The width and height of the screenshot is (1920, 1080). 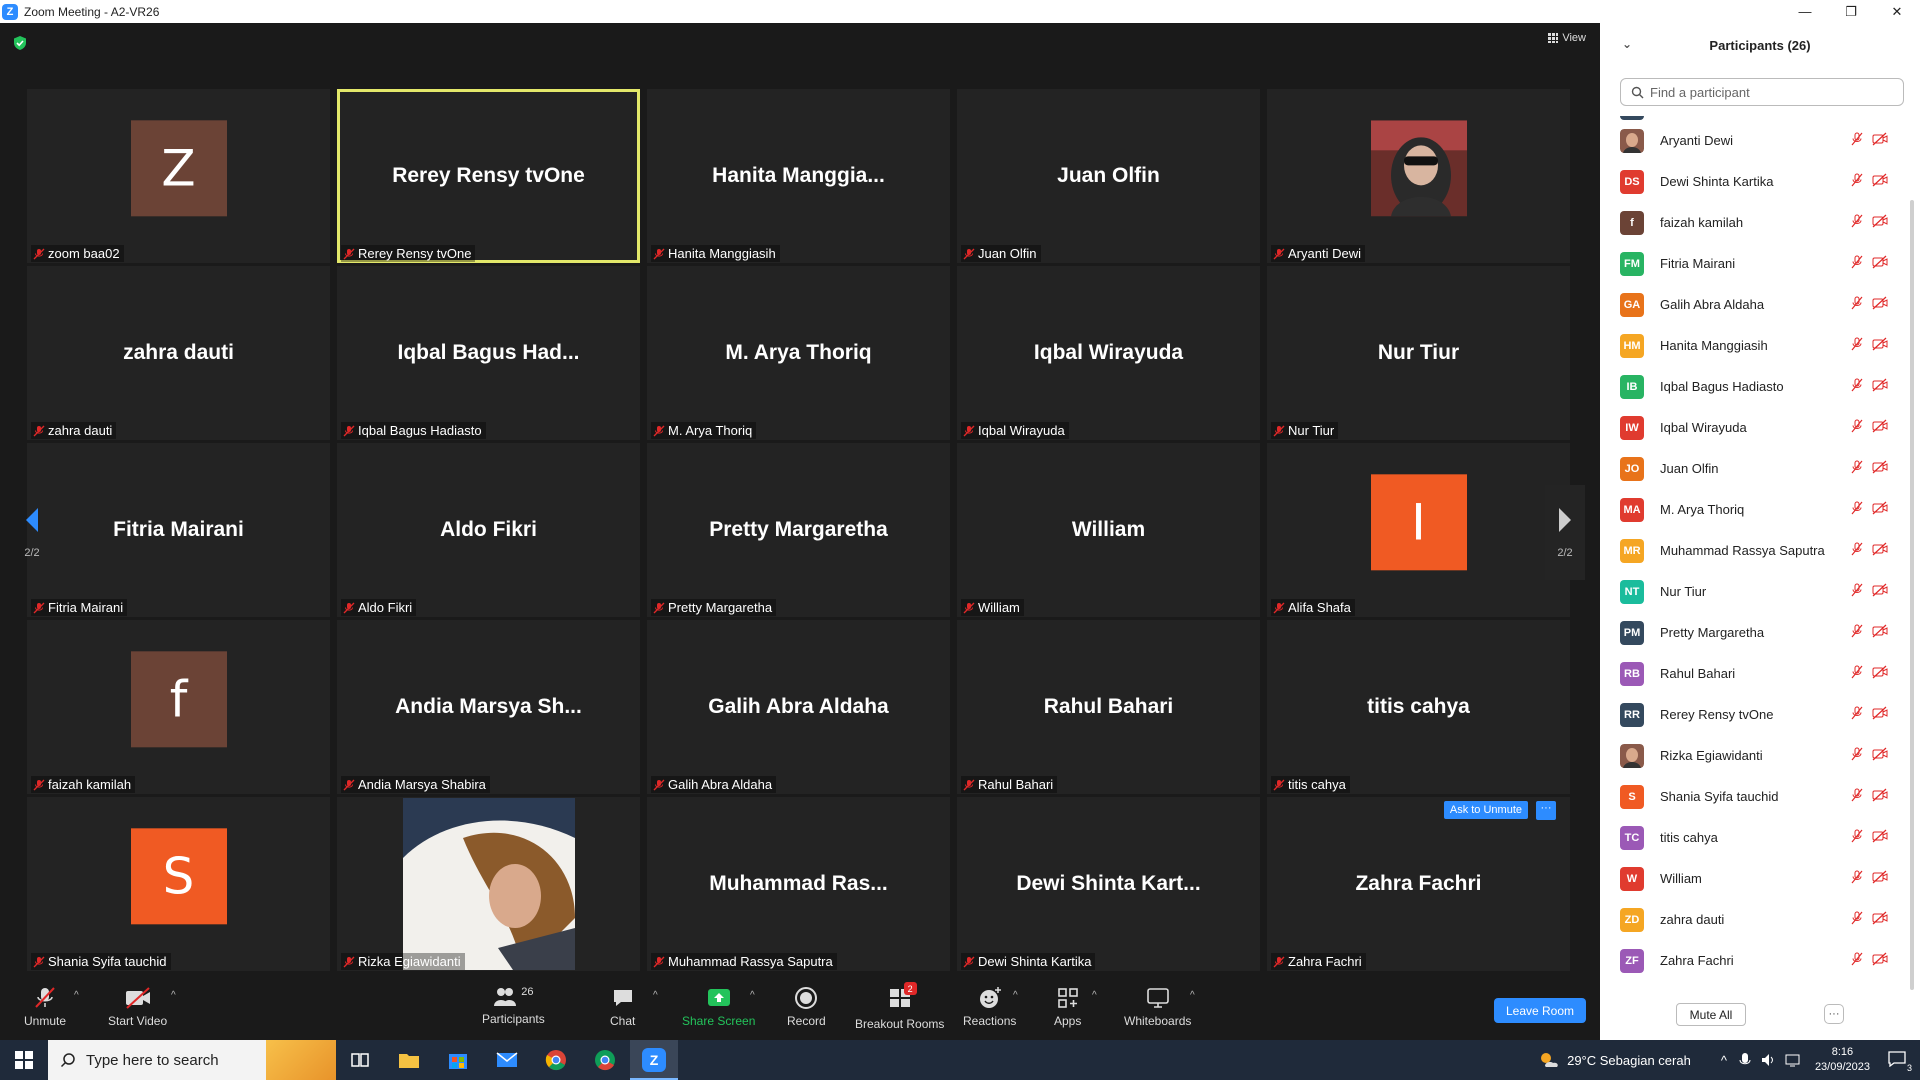 What do you see at coordinates (178, 530) in the screenshot?
I see `video-tile: Fitria Mairani Fitria Mairani` at bounding box center [178, 530].